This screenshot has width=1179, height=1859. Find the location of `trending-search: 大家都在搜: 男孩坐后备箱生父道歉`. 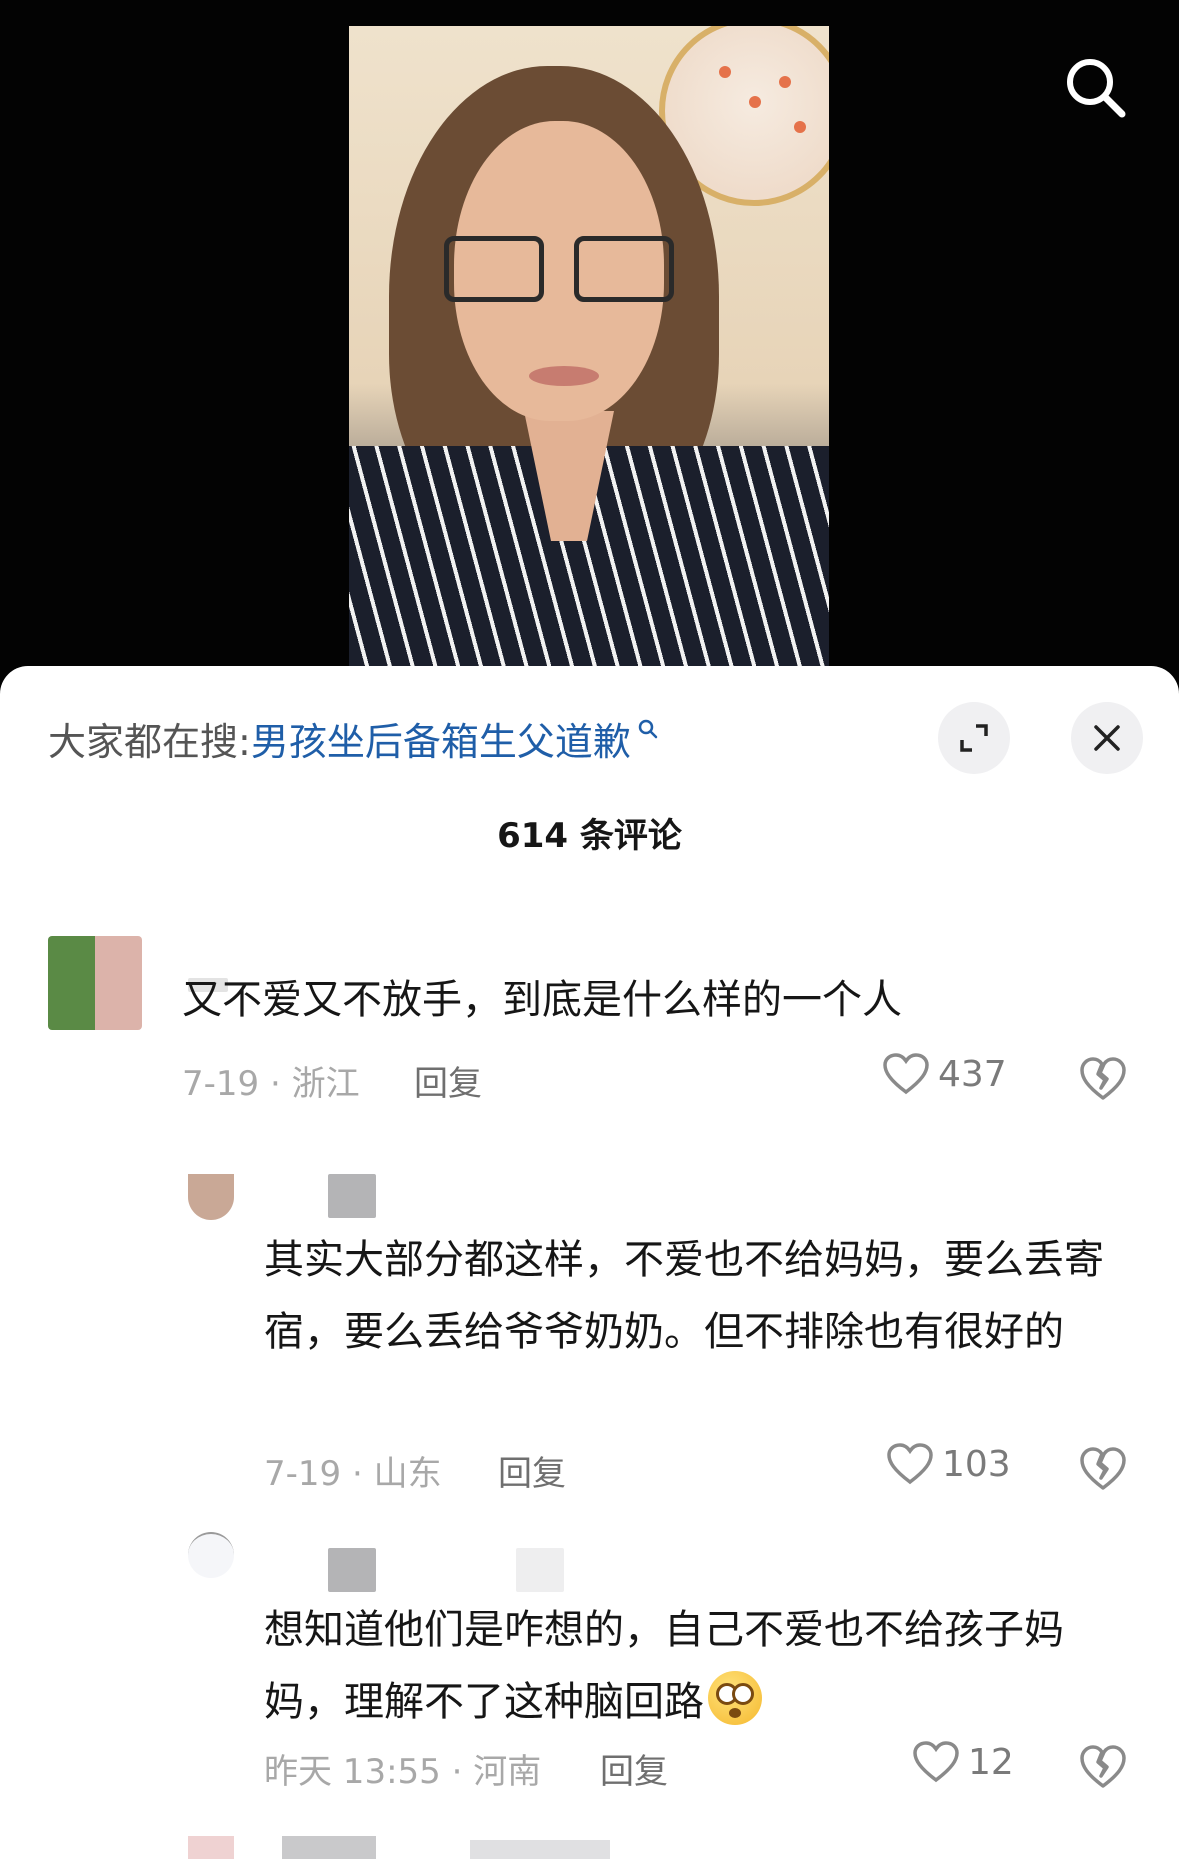

trending-search: 大家都在搜: 男孩坐后备箱生父道歉 is located at coordinates (353, 738).